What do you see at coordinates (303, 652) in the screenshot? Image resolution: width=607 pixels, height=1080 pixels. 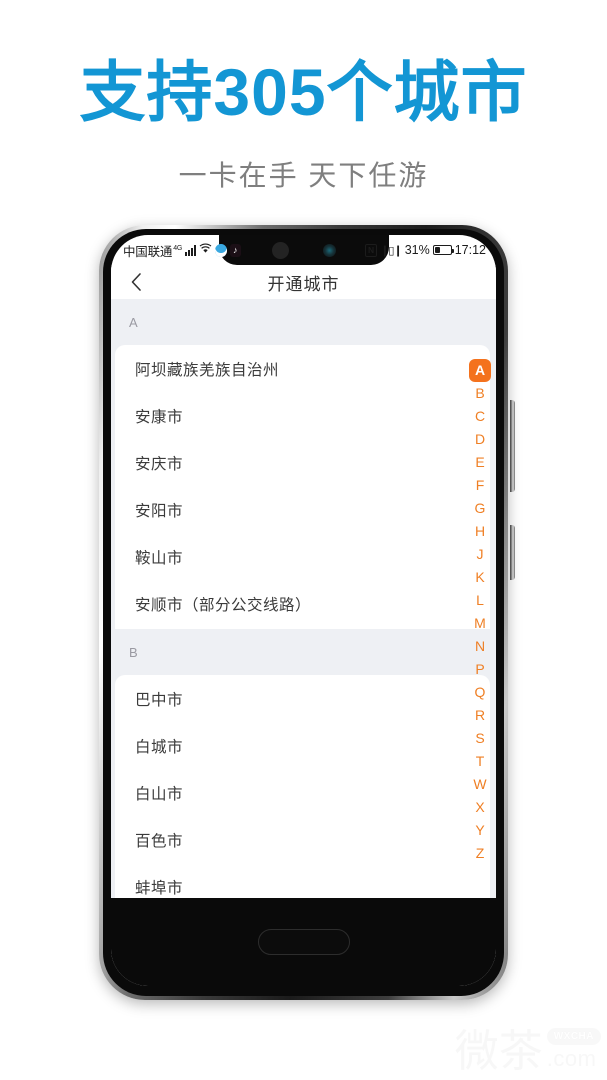 I see `section-header-b: B` at bounding box center [303, 652].